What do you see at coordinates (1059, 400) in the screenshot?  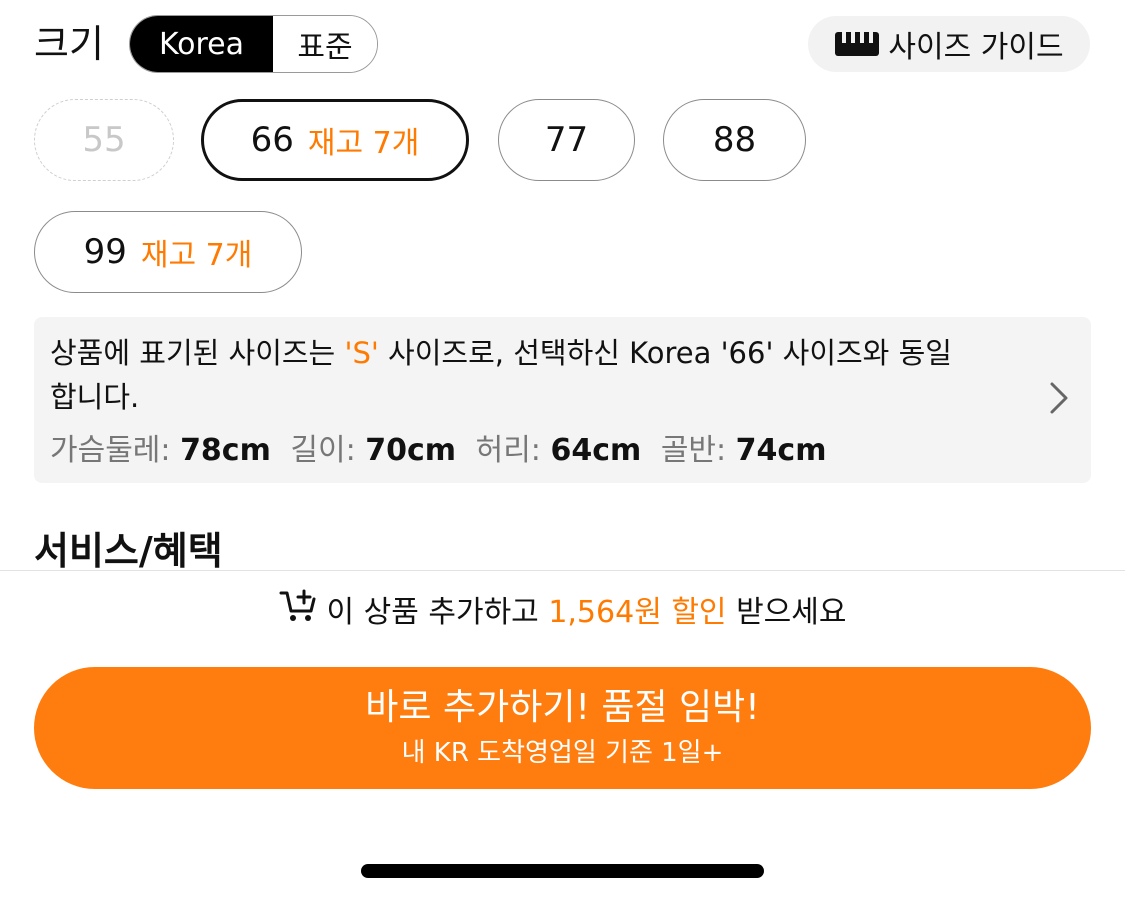 I see `chevron-right-icon` at bounding box center [1059, 400].